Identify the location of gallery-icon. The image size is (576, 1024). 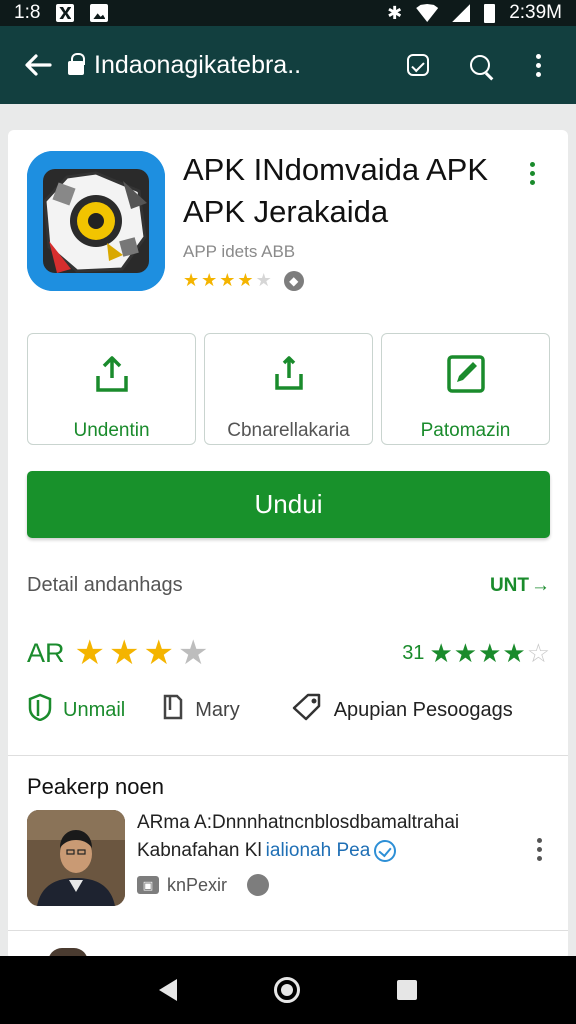
(99, 13).